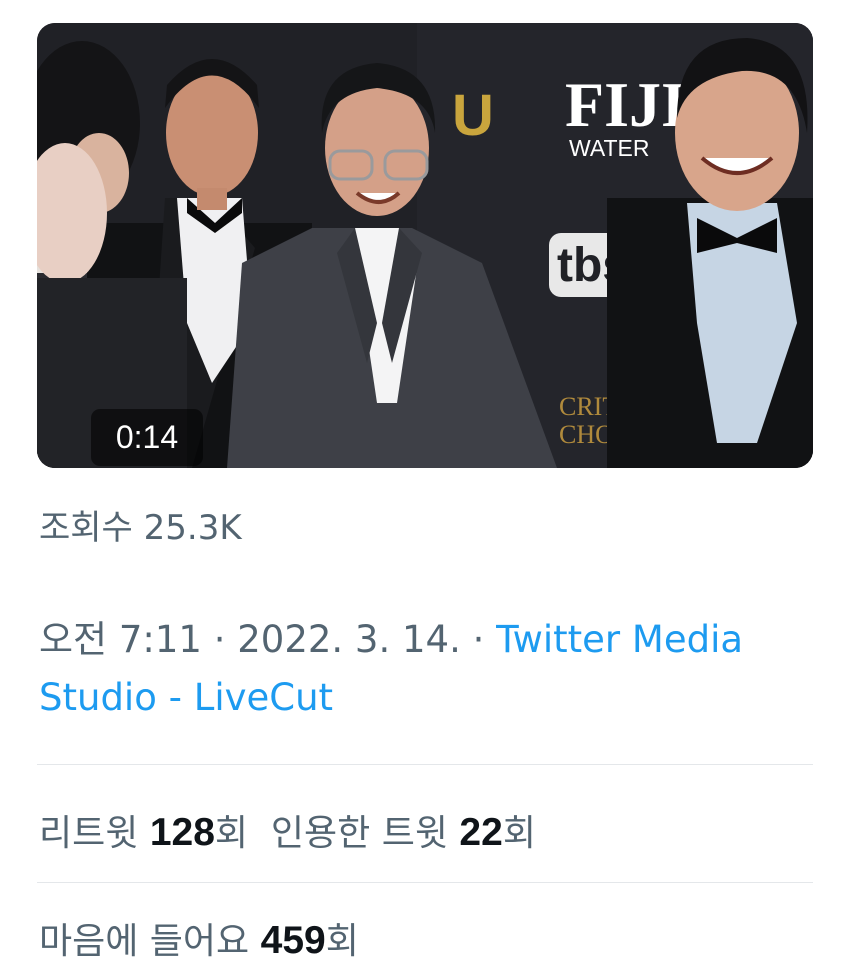 This screenshot has width=850, height=970. What do you see at coordinates (481, 832) in the screenshot?
I see `quote-tweets-count: 22` at bounding box center [481, 832].